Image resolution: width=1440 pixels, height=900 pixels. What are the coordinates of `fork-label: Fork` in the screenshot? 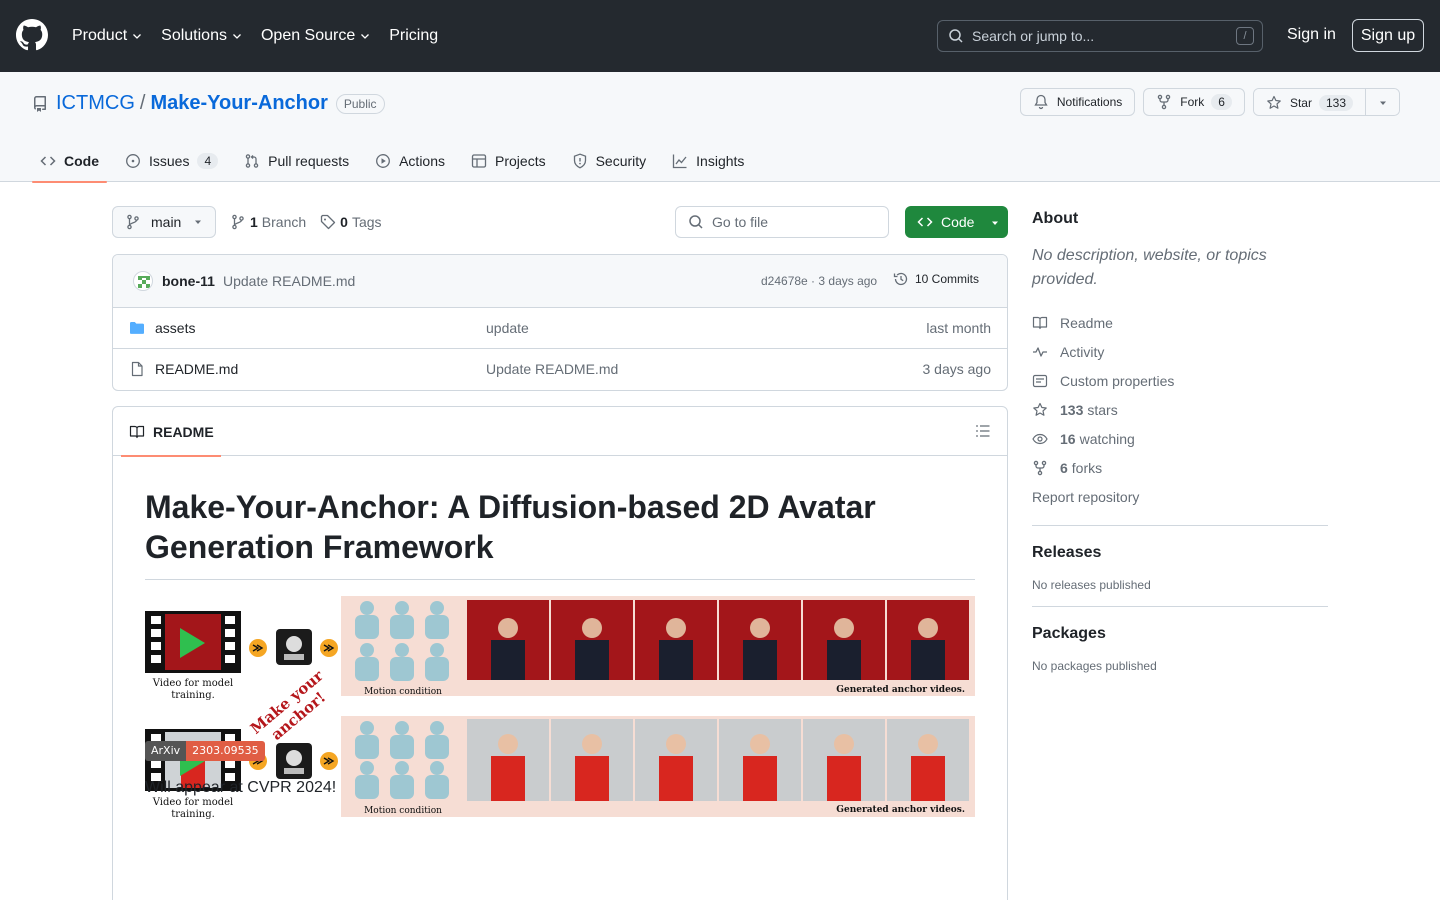 It's located at (1192, 102).